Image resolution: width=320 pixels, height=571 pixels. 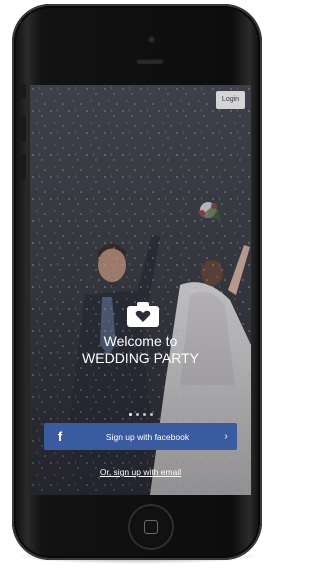 What do you see at coordinates (23, 129) in the screenshot?
I see `volume-up-button` at bounding box center [23, 129].